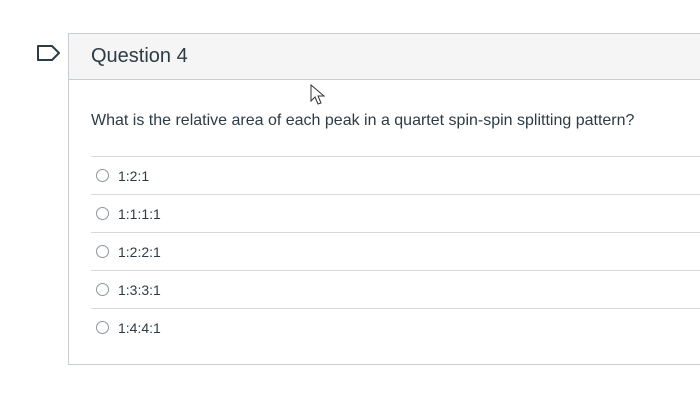  I want to click on answer-option-5: 1:4:4:1, so click(395, 327).